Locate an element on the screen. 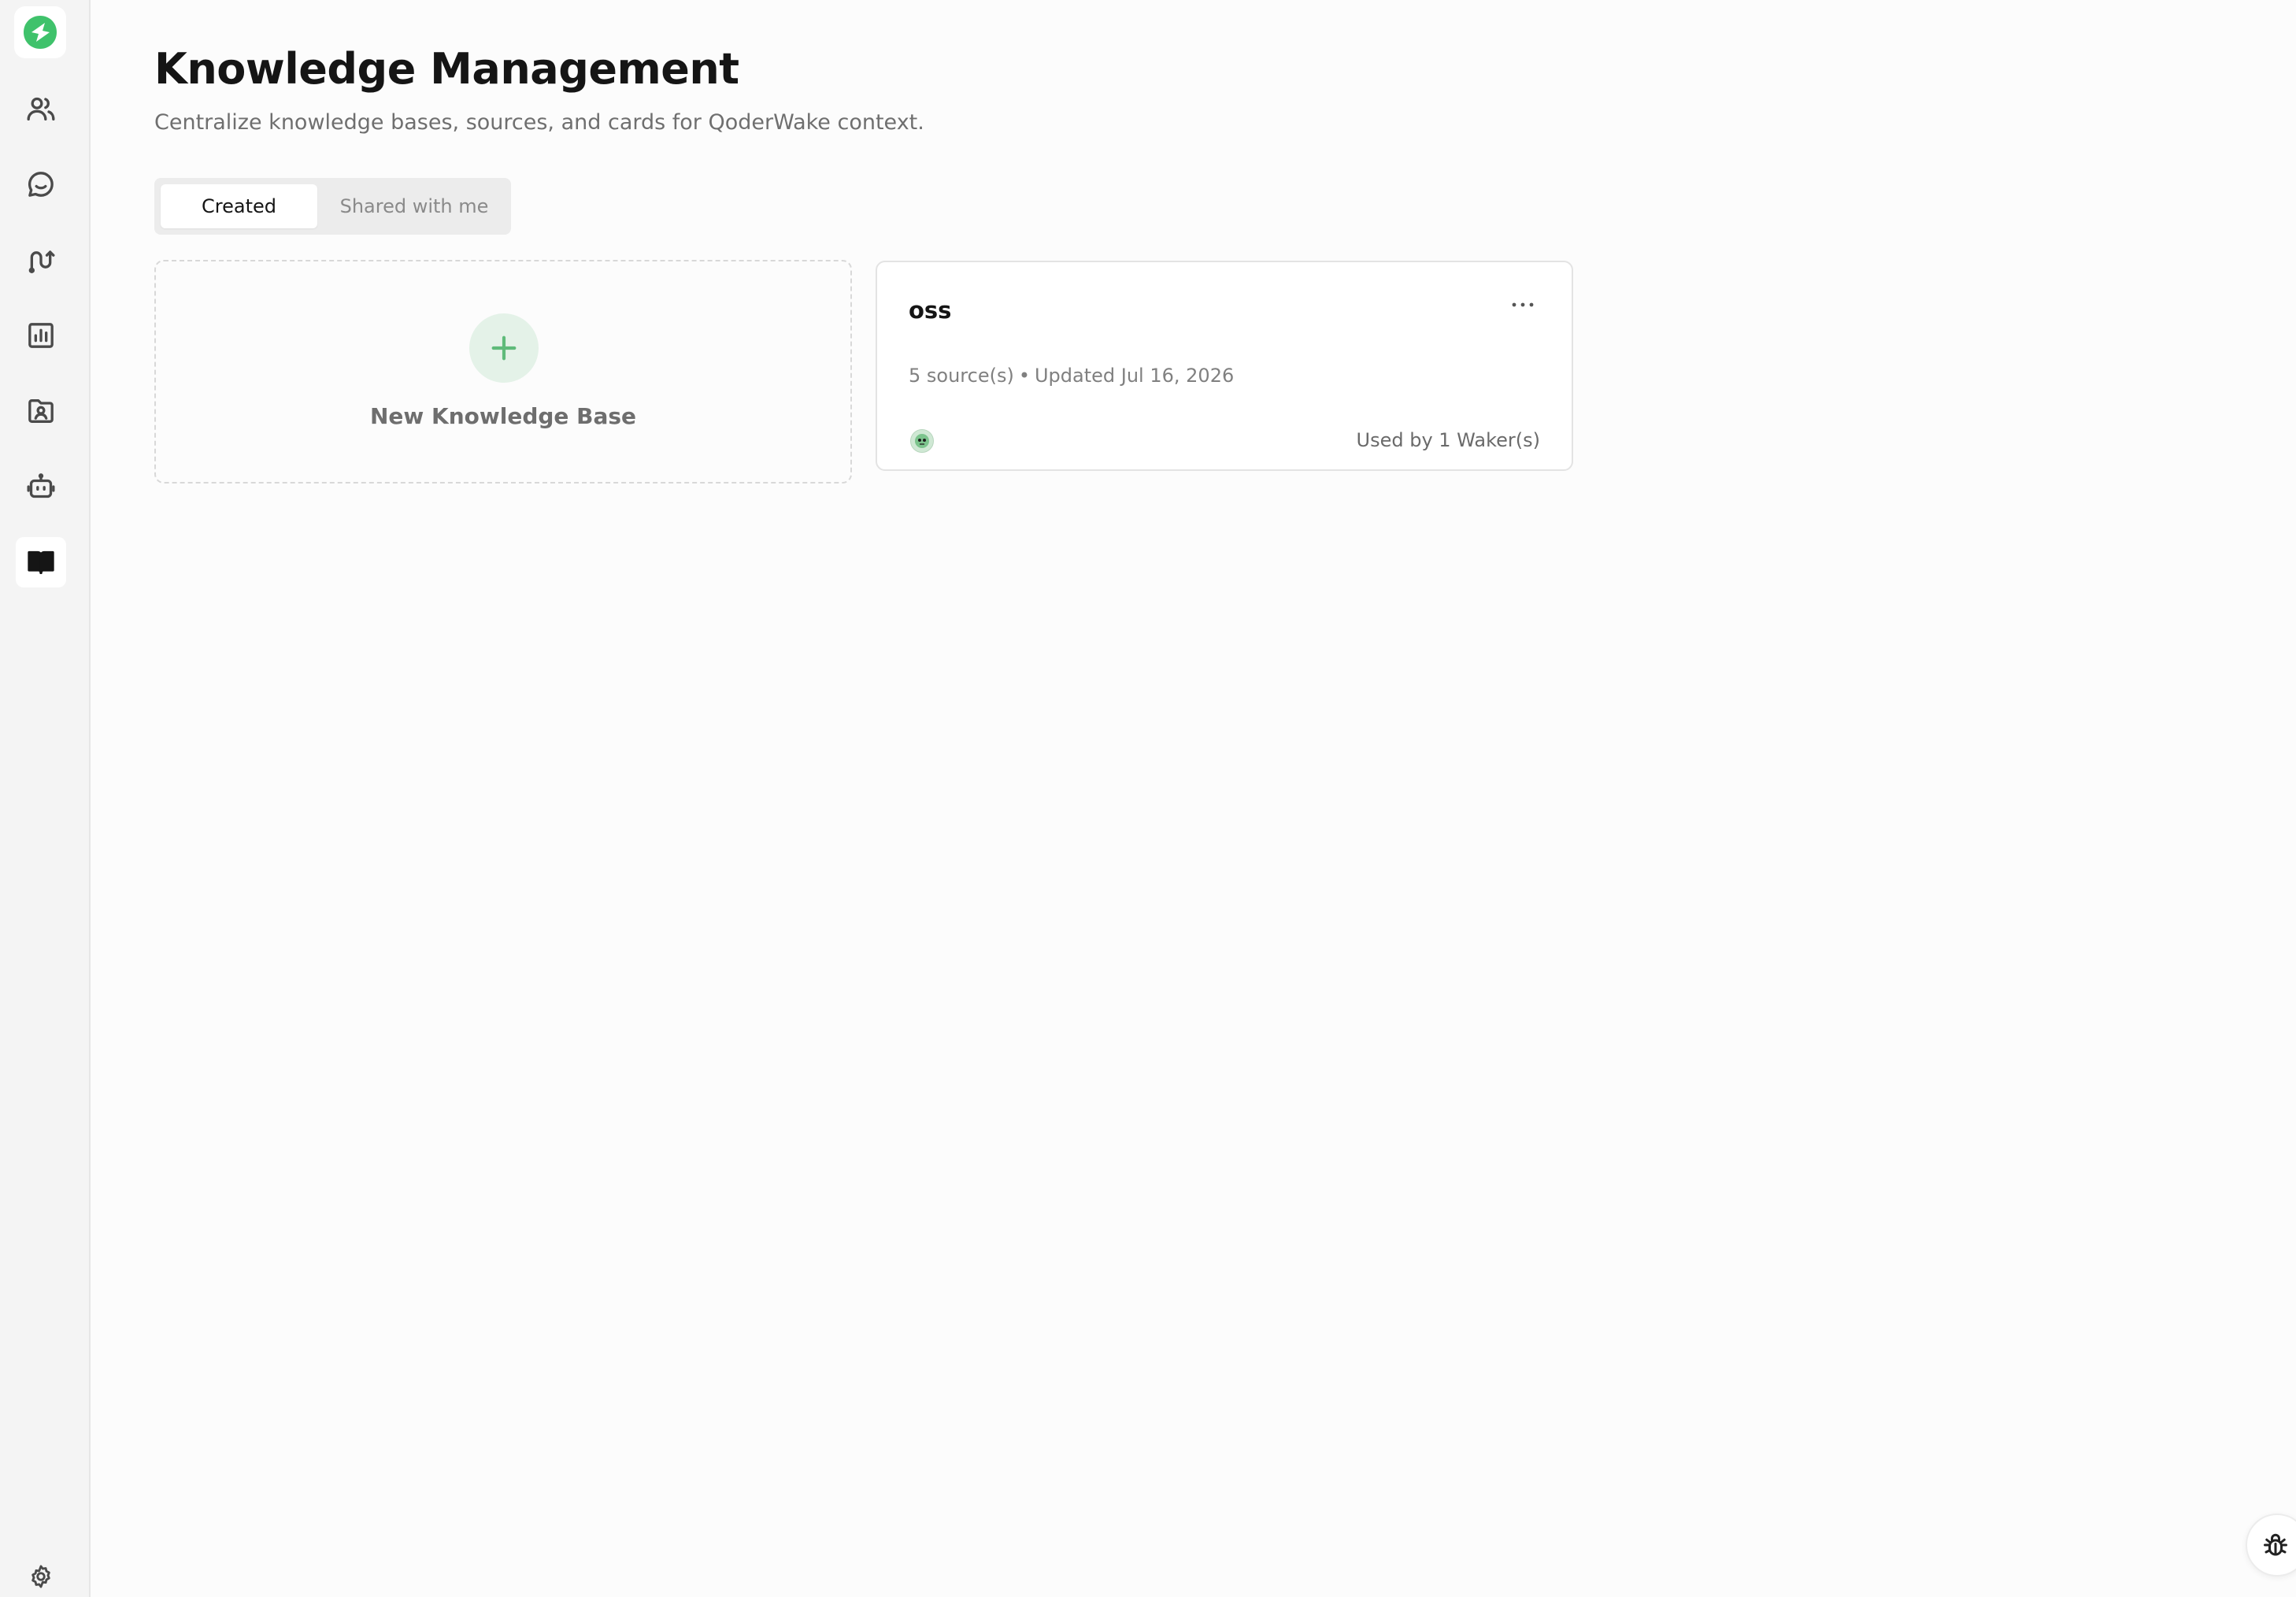 Image resolution: width=2296 pixels, height=1597 pixels. tab-shared-with-me: Shared with me is located at coordinates (414, 206).